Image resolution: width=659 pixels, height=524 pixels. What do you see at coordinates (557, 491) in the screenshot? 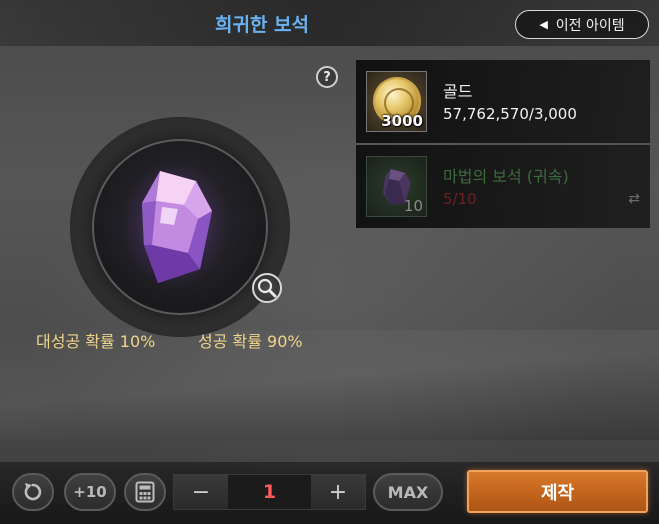
I see `craft-button: 제작` at bounding box center [557, 491].